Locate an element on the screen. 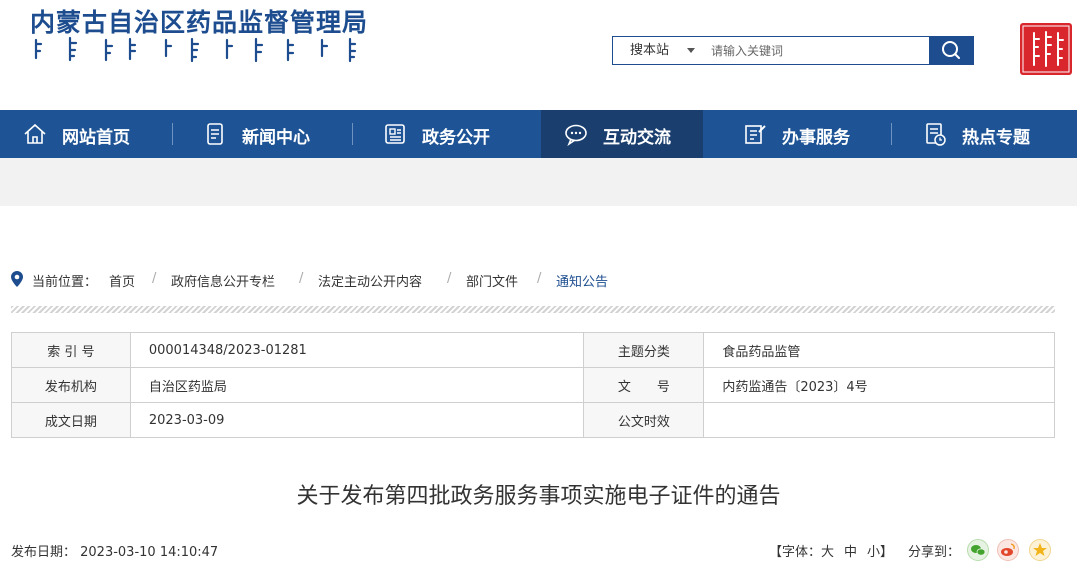 The height and width of the screenshot is (565, 1077). topic-value: 食品药品监管 is located at coordinates (879, 350).